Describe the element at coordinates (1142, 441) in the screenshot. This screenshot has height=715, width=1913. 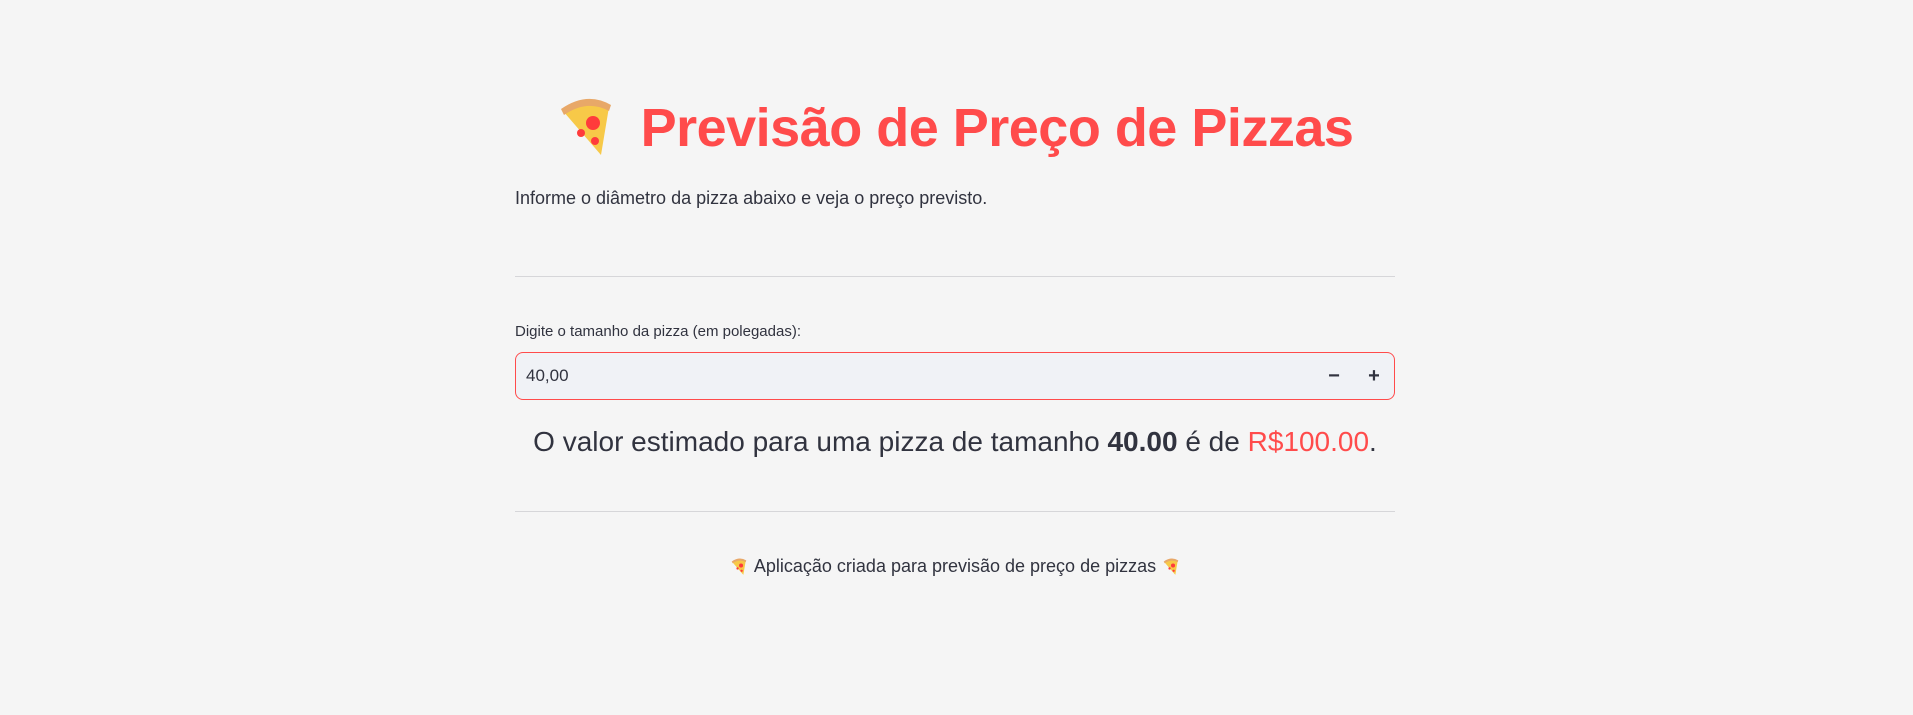
I see `result-size: 40.00` at that location.